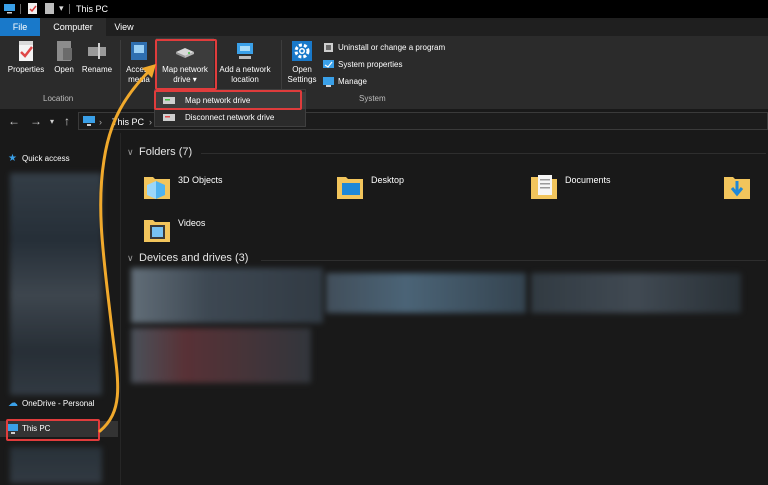 The width and height of the screenshot is (768, 485). What do you see at coordinates (49, 8) in the screenshot?
I see `new-folder-quick-icon` at bounding box center [49, 8].